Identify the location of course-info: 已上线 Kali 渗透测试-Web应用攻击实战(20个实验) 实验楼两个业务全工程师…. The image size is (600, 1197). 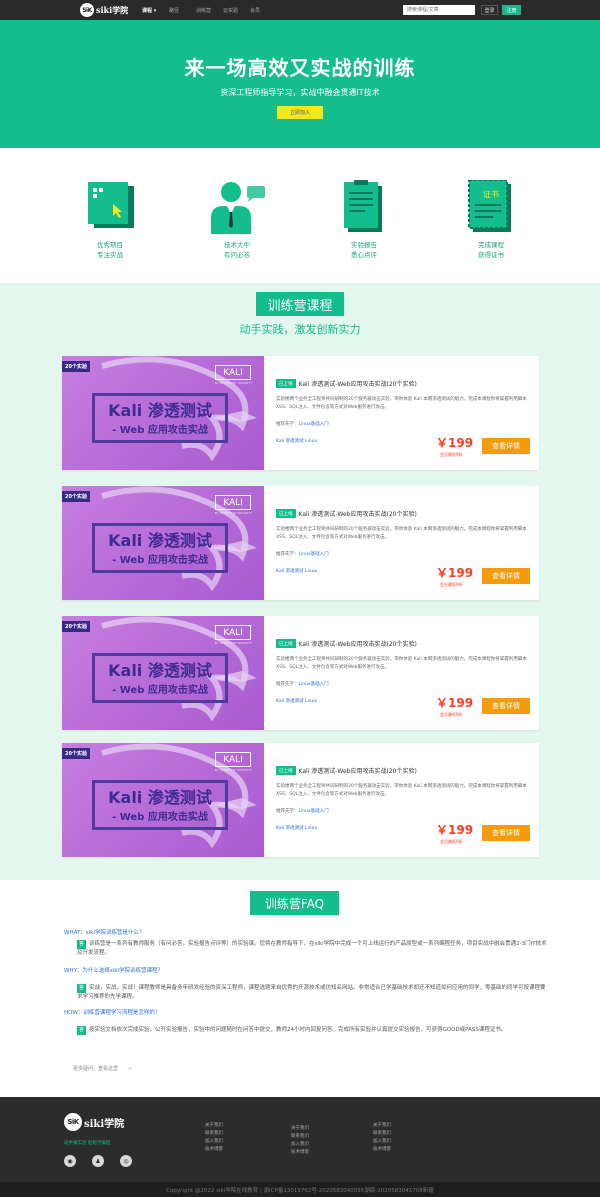
(406, 543).